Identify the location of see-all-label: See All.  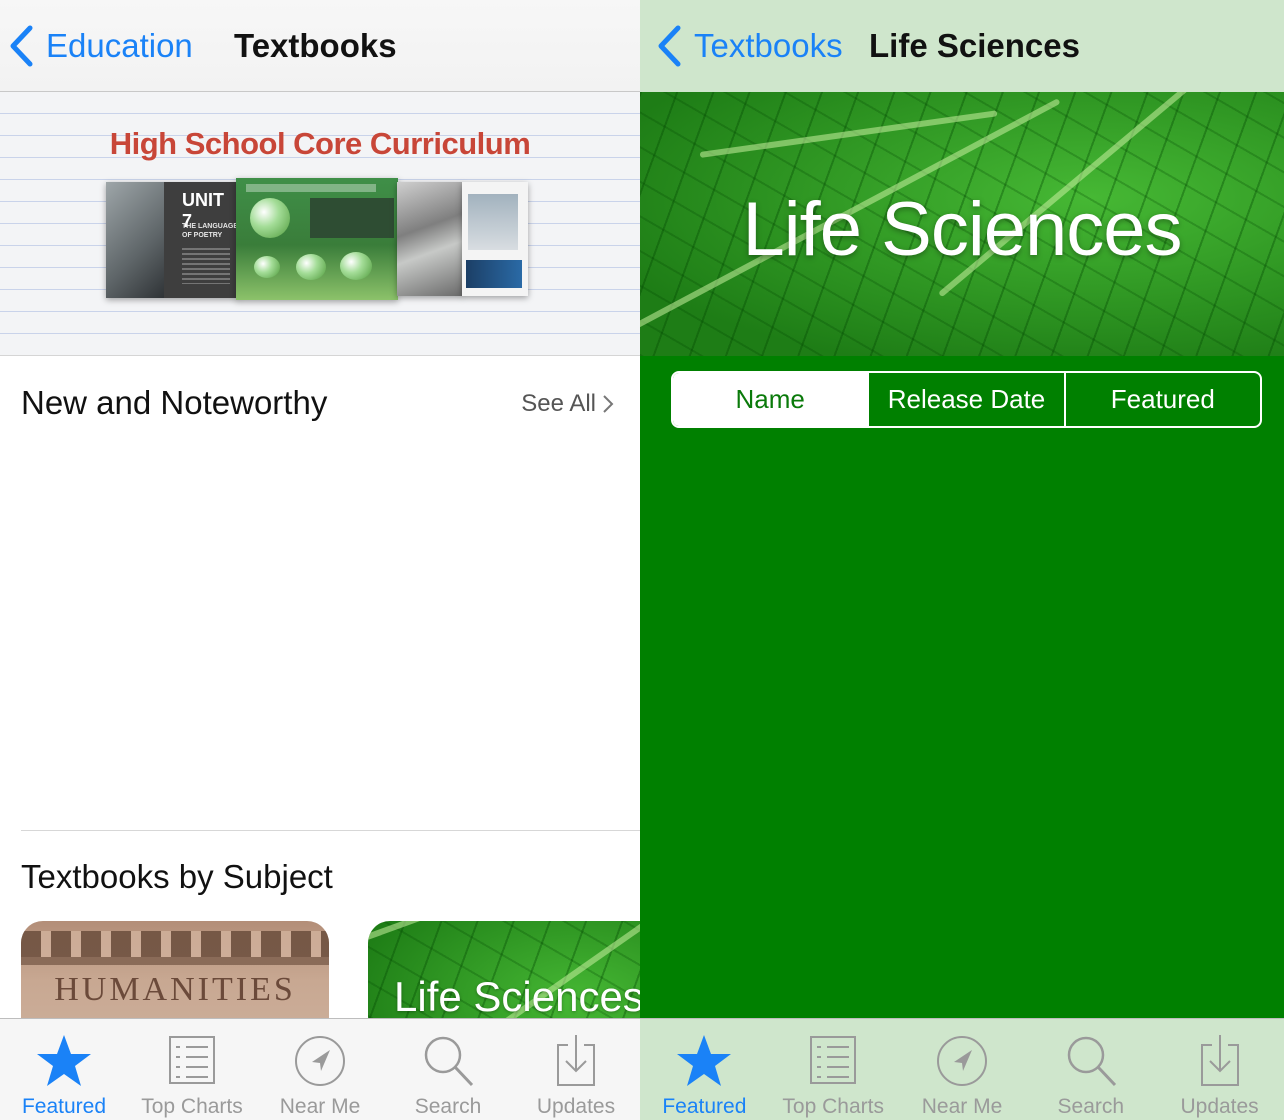
(558, 403).